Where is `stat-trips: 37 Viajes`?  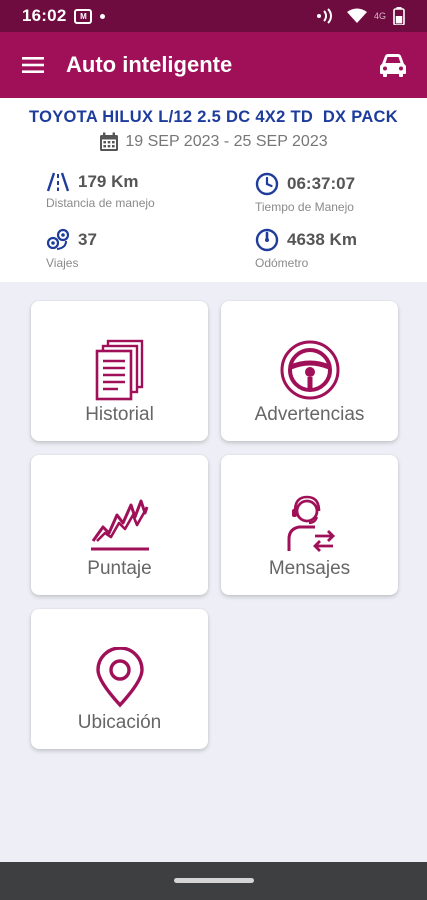 stat-trips: 37 Viajes is located at coordinates (71, 249).